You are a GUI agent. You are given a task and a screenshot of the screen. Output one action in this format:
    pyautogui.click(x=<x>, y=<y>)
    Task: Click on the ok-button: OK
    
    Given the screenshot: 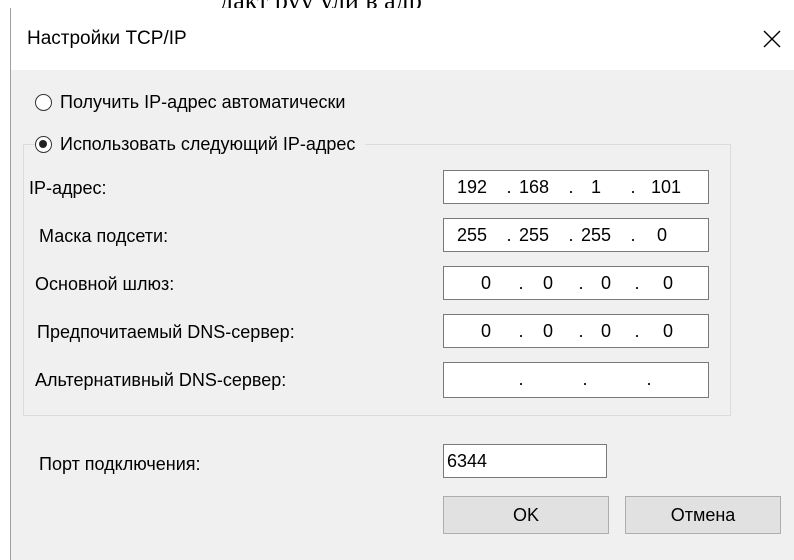 What is the action you would take?
    pyautogui.click(x=526, y=515)
    